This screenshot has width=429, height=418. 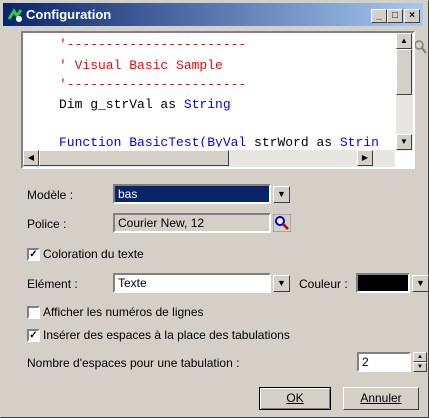 I want to click on cancel-button-label: Annuler, so click(x=381, y=398).